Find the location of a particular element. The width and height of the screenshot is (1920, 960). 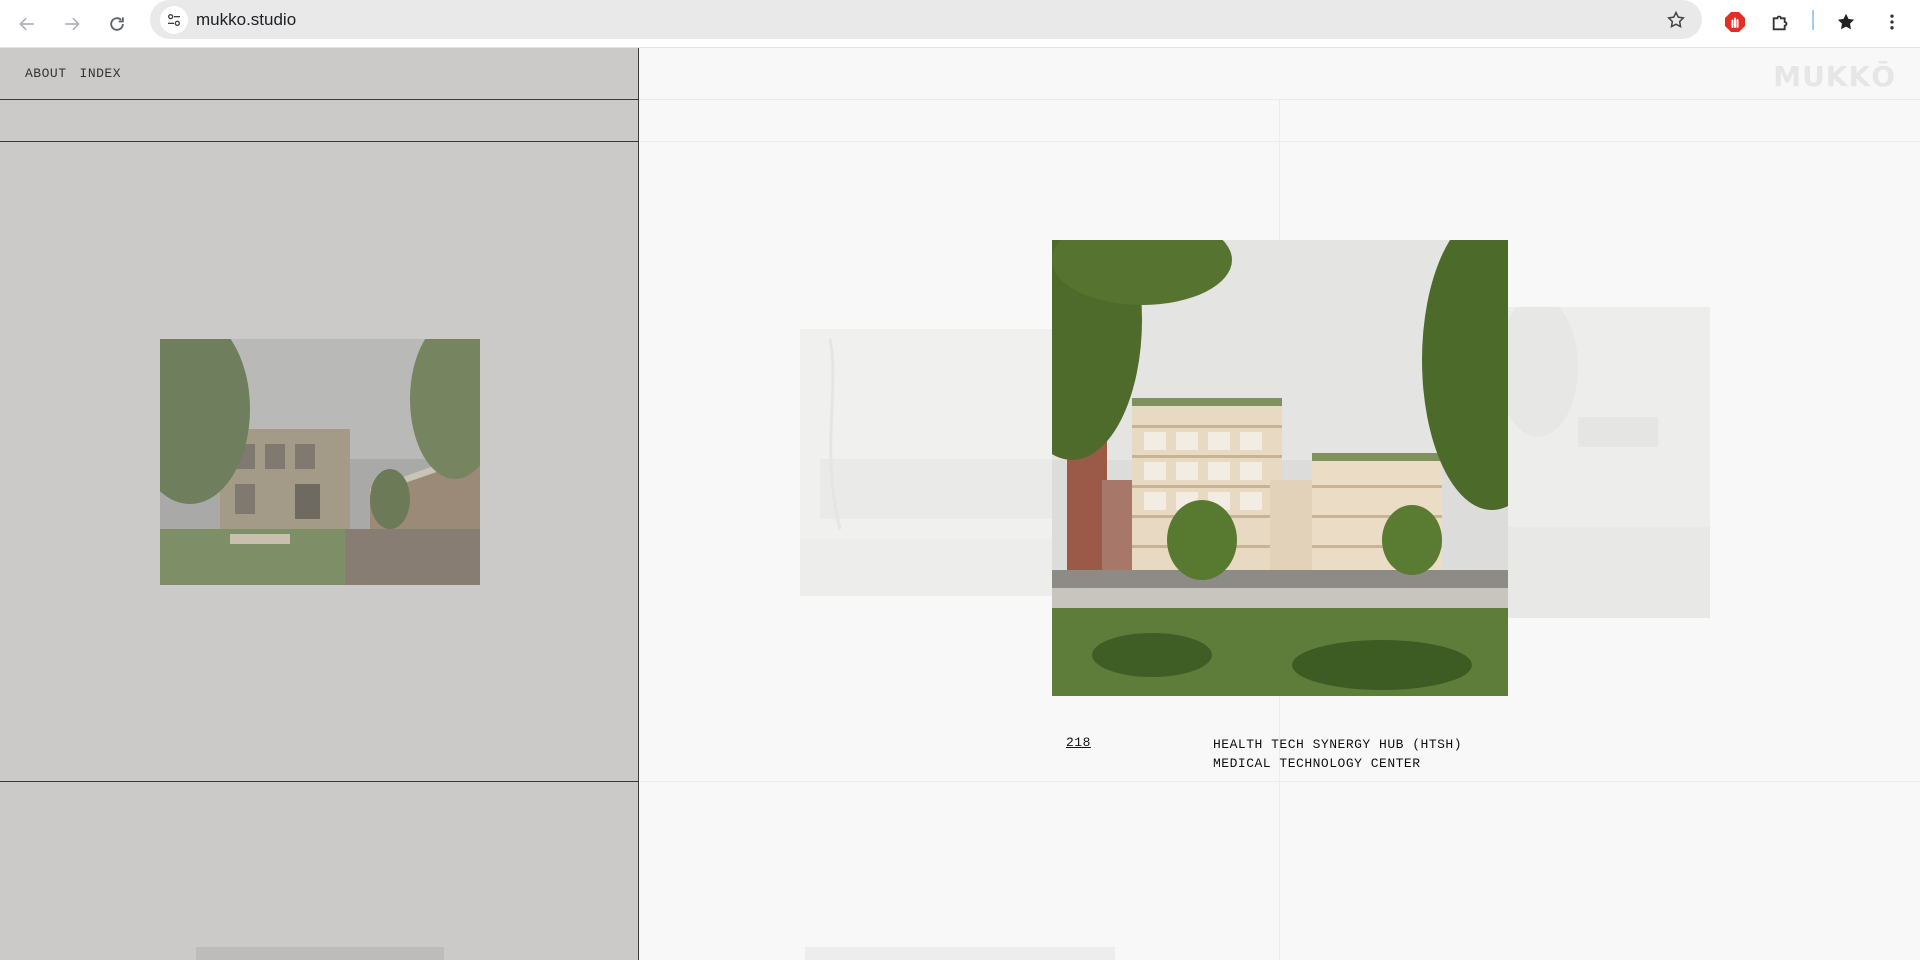

arrow-left-icon is located at coordinates (26, 24).